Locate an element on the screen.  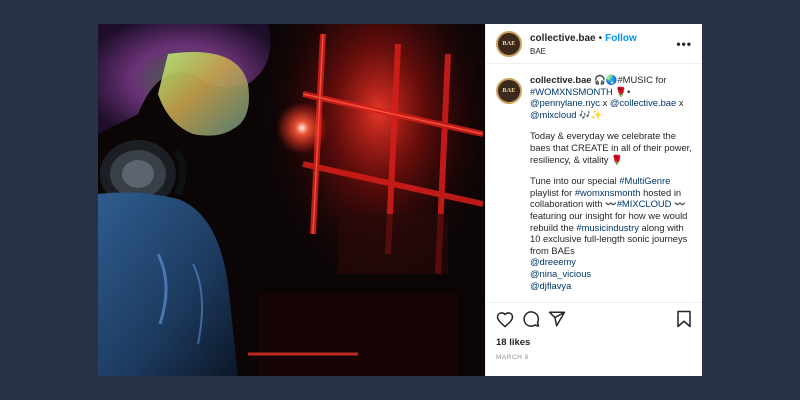
mention-collective: @collective.bae is located at coordinates (643, 102).